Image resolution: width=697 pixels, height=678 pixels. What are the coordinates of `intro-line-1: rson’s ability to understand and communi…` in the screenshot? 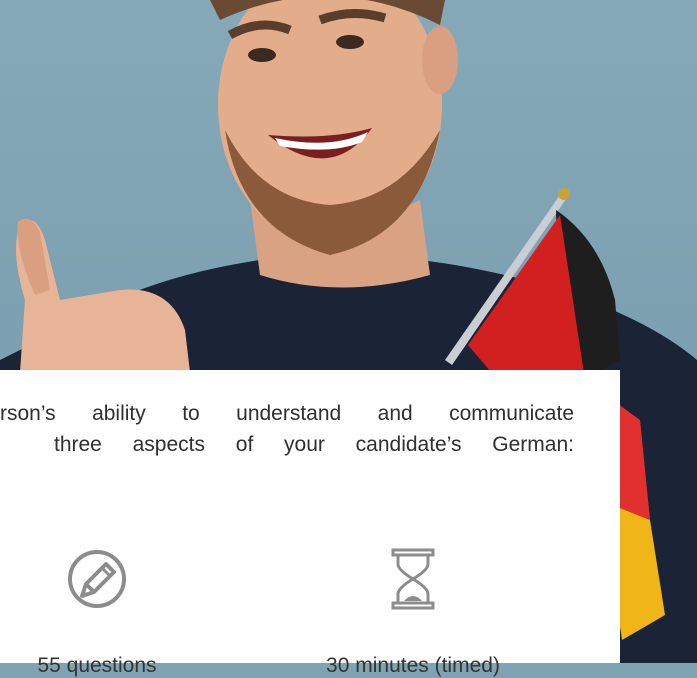 It's located at (287, 413).